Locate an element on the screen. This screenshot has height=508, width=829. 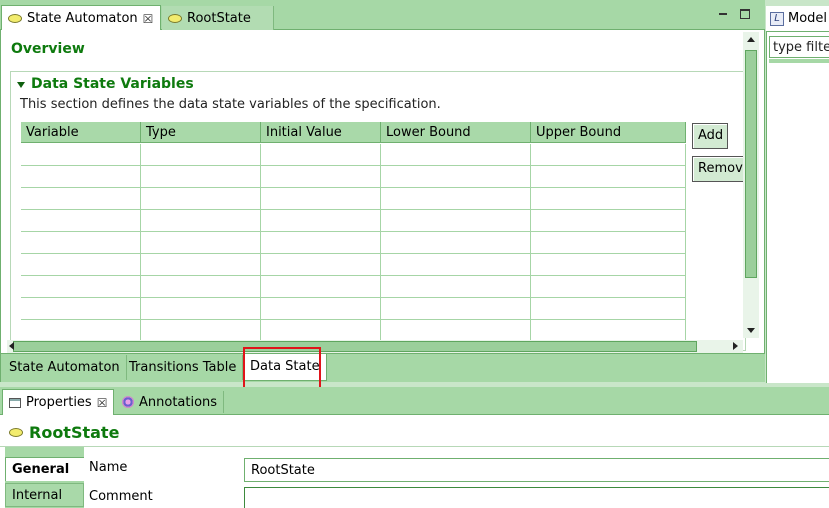
tab-label: RootState is located at coordinates (219, 18).